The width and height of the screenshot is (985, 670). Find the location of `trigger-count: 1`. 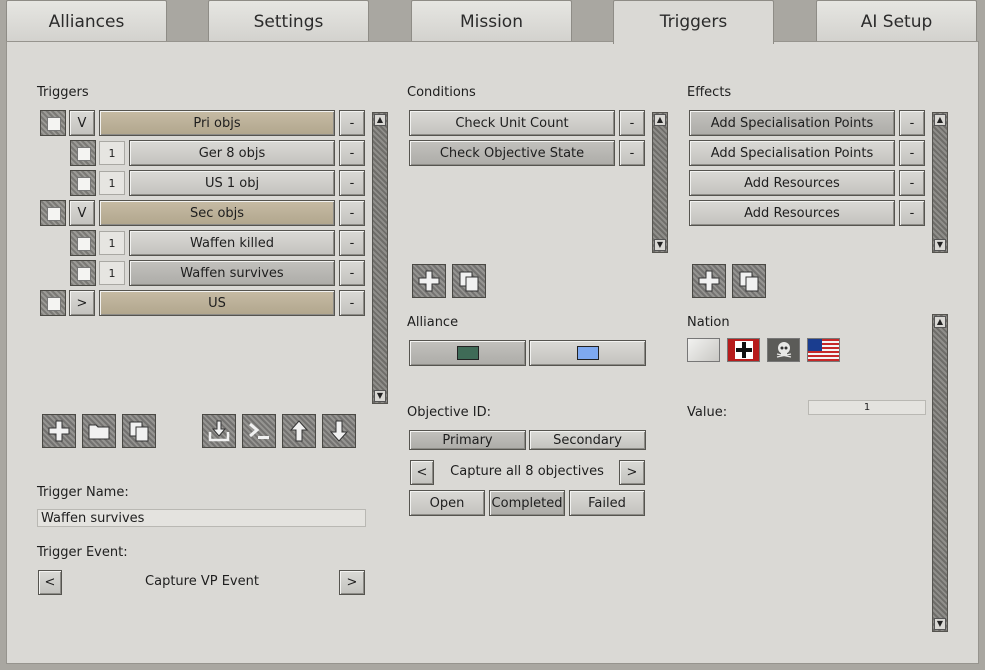

trigger-count: 1 is located at coordinates (112, 273).